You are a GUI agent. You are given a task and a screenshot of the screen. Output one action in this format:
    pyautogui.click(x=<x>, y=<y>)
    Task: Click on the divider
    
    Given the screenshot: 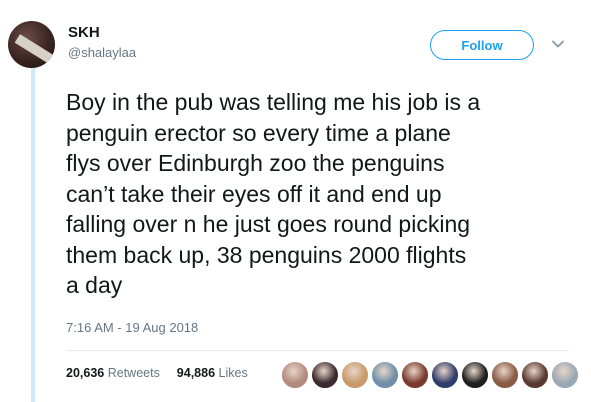 What is the action you would take?
    pyautogui.click(x=317, y=350)
    